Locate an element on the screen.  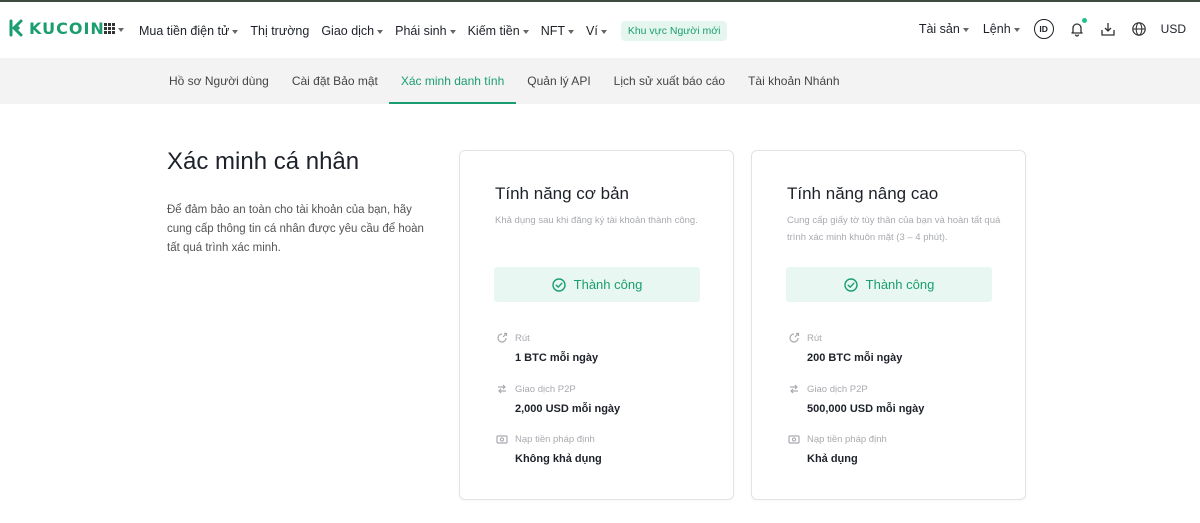
nav-label: Thị trường is located at coordinates (280, 31).